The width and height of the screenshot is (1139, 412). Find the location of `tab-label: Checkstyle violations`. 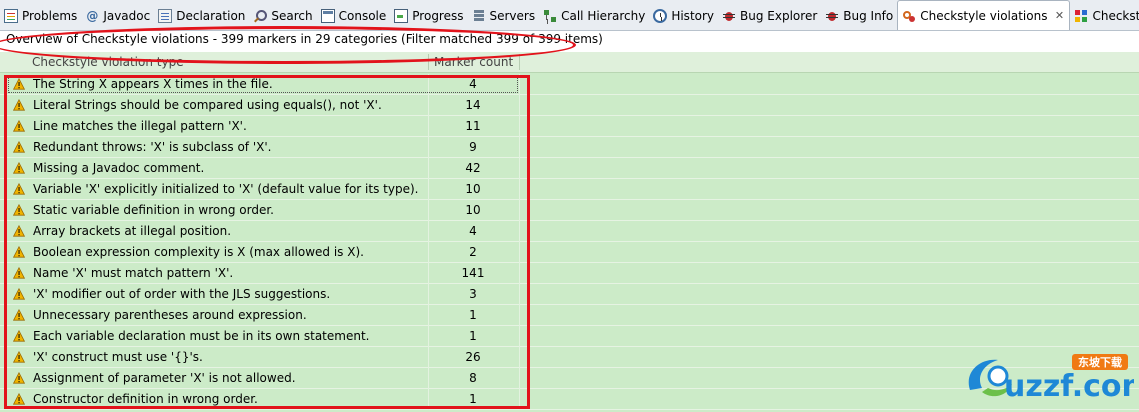

tab-label: Checkstyle violations is located at coordinates (984, 15).